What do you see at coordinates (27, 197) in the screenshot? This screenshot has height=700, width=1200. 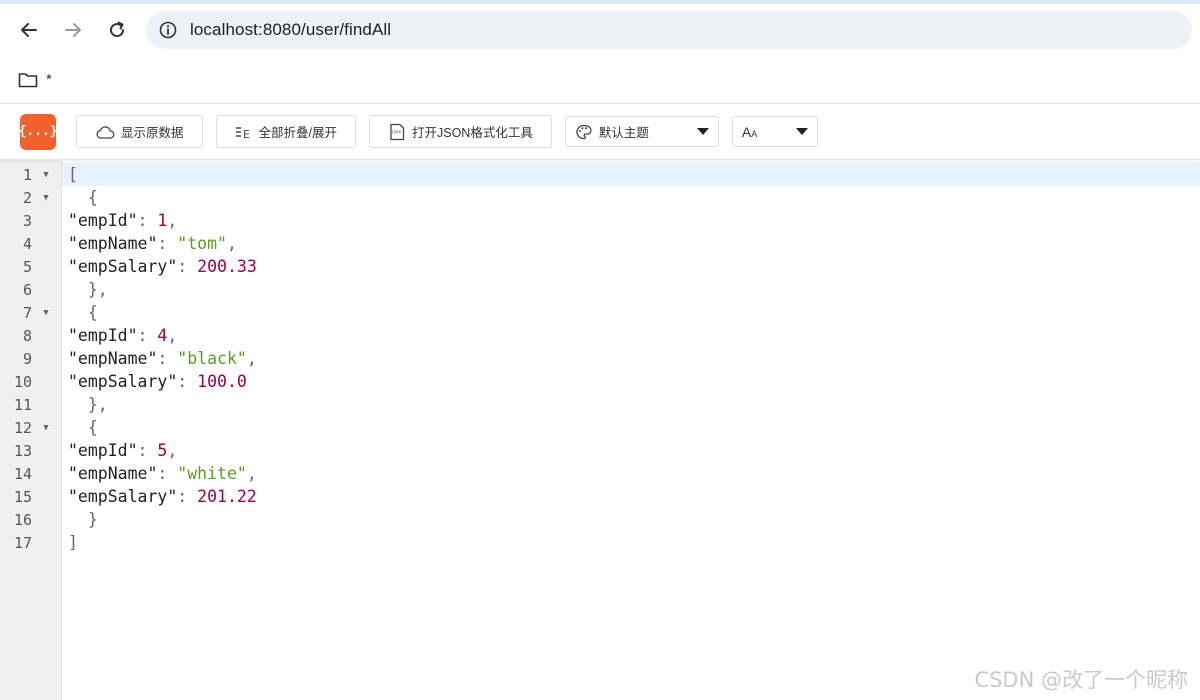 I see `line-number-text: 2` at bounding box center [27, 197].